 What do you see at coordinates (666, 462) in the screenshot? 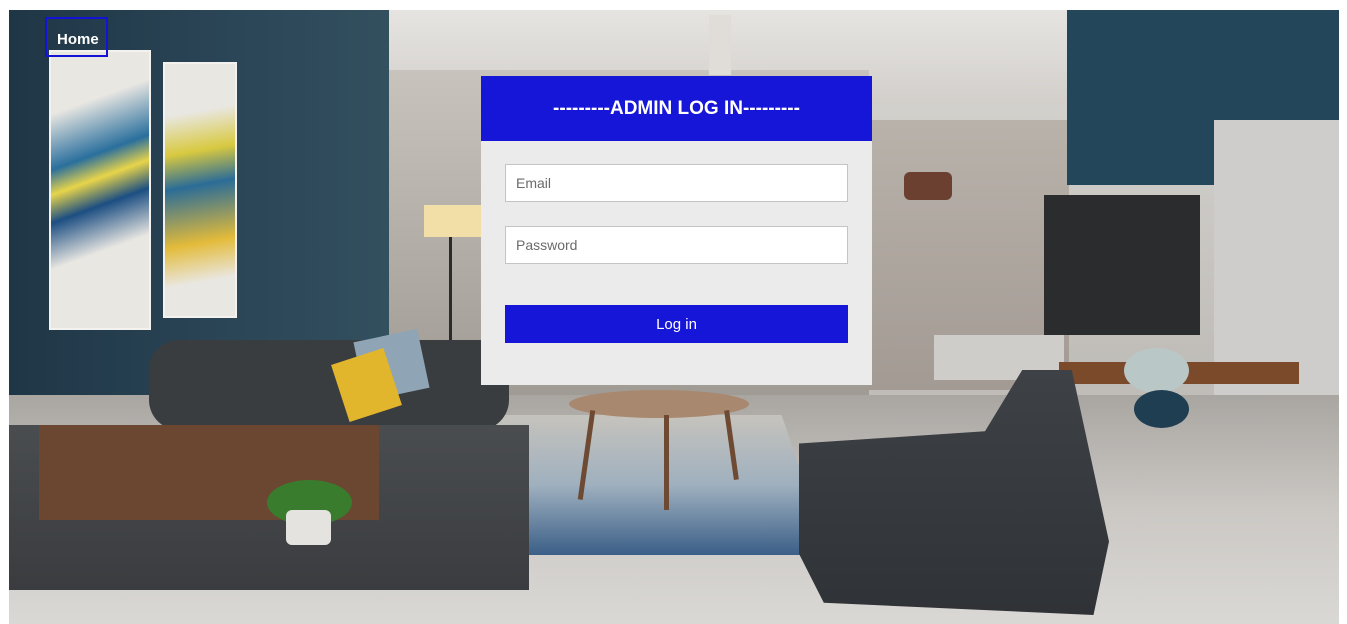
I see `table-leg` at bounding box center [666, 462].